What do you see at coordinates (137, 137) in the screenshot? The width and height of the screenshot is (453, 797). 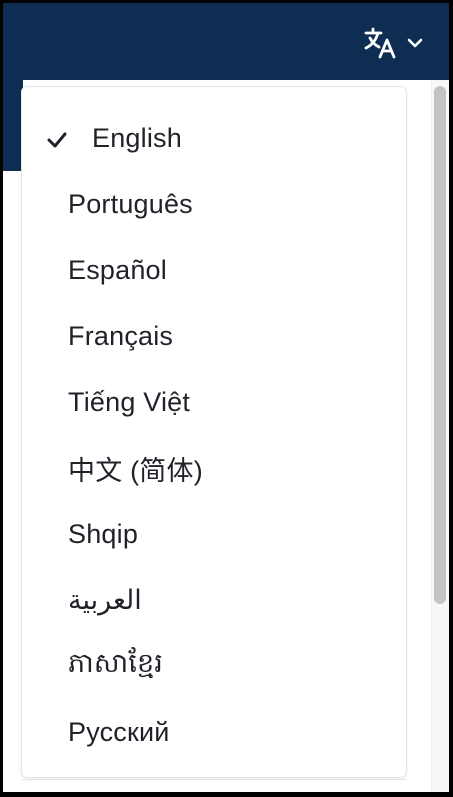 I see `language-option-label: English` at bounding box center [137, 137].